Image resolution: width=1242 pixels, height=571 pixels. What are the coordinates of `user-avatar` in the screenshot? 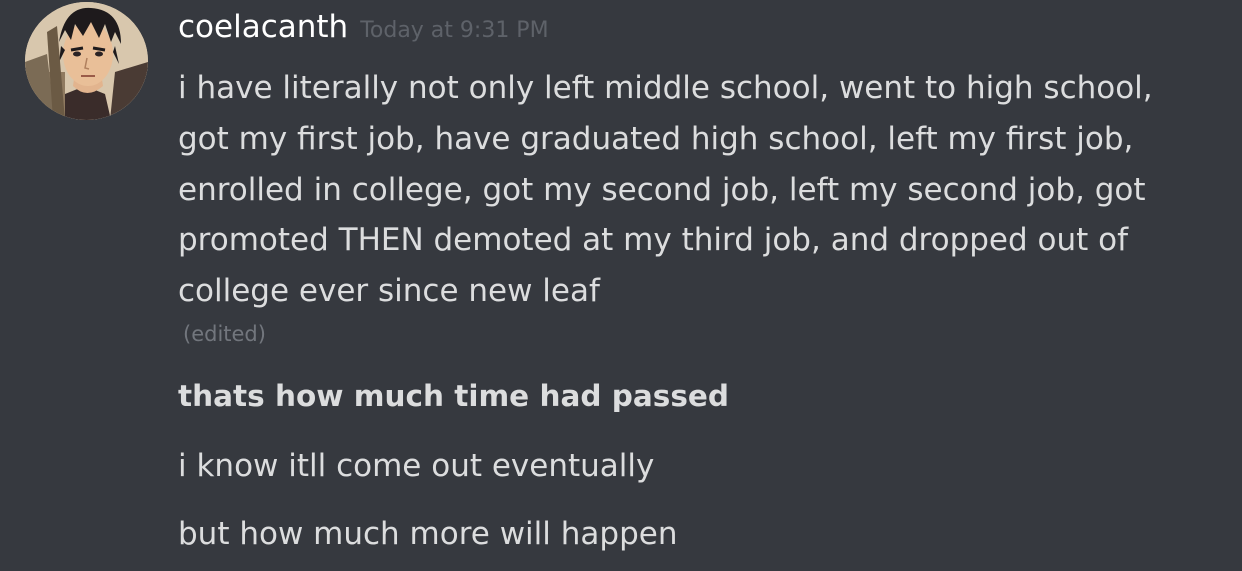 It's located at (86, 61).